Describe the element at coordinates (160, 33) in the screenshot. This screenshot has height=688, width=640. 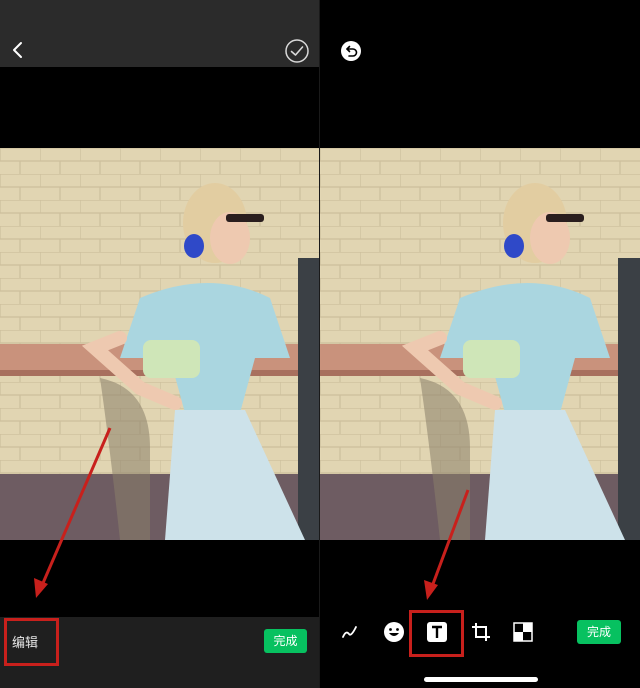
I see `top-bar` at that location.